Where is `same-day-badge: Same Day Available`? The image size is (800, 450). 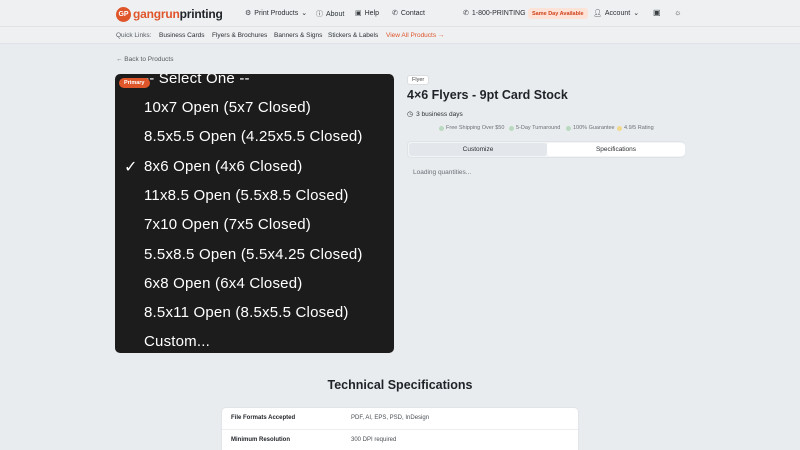
same-day-badge: Same Day Available is located at coordinates (558, 13).